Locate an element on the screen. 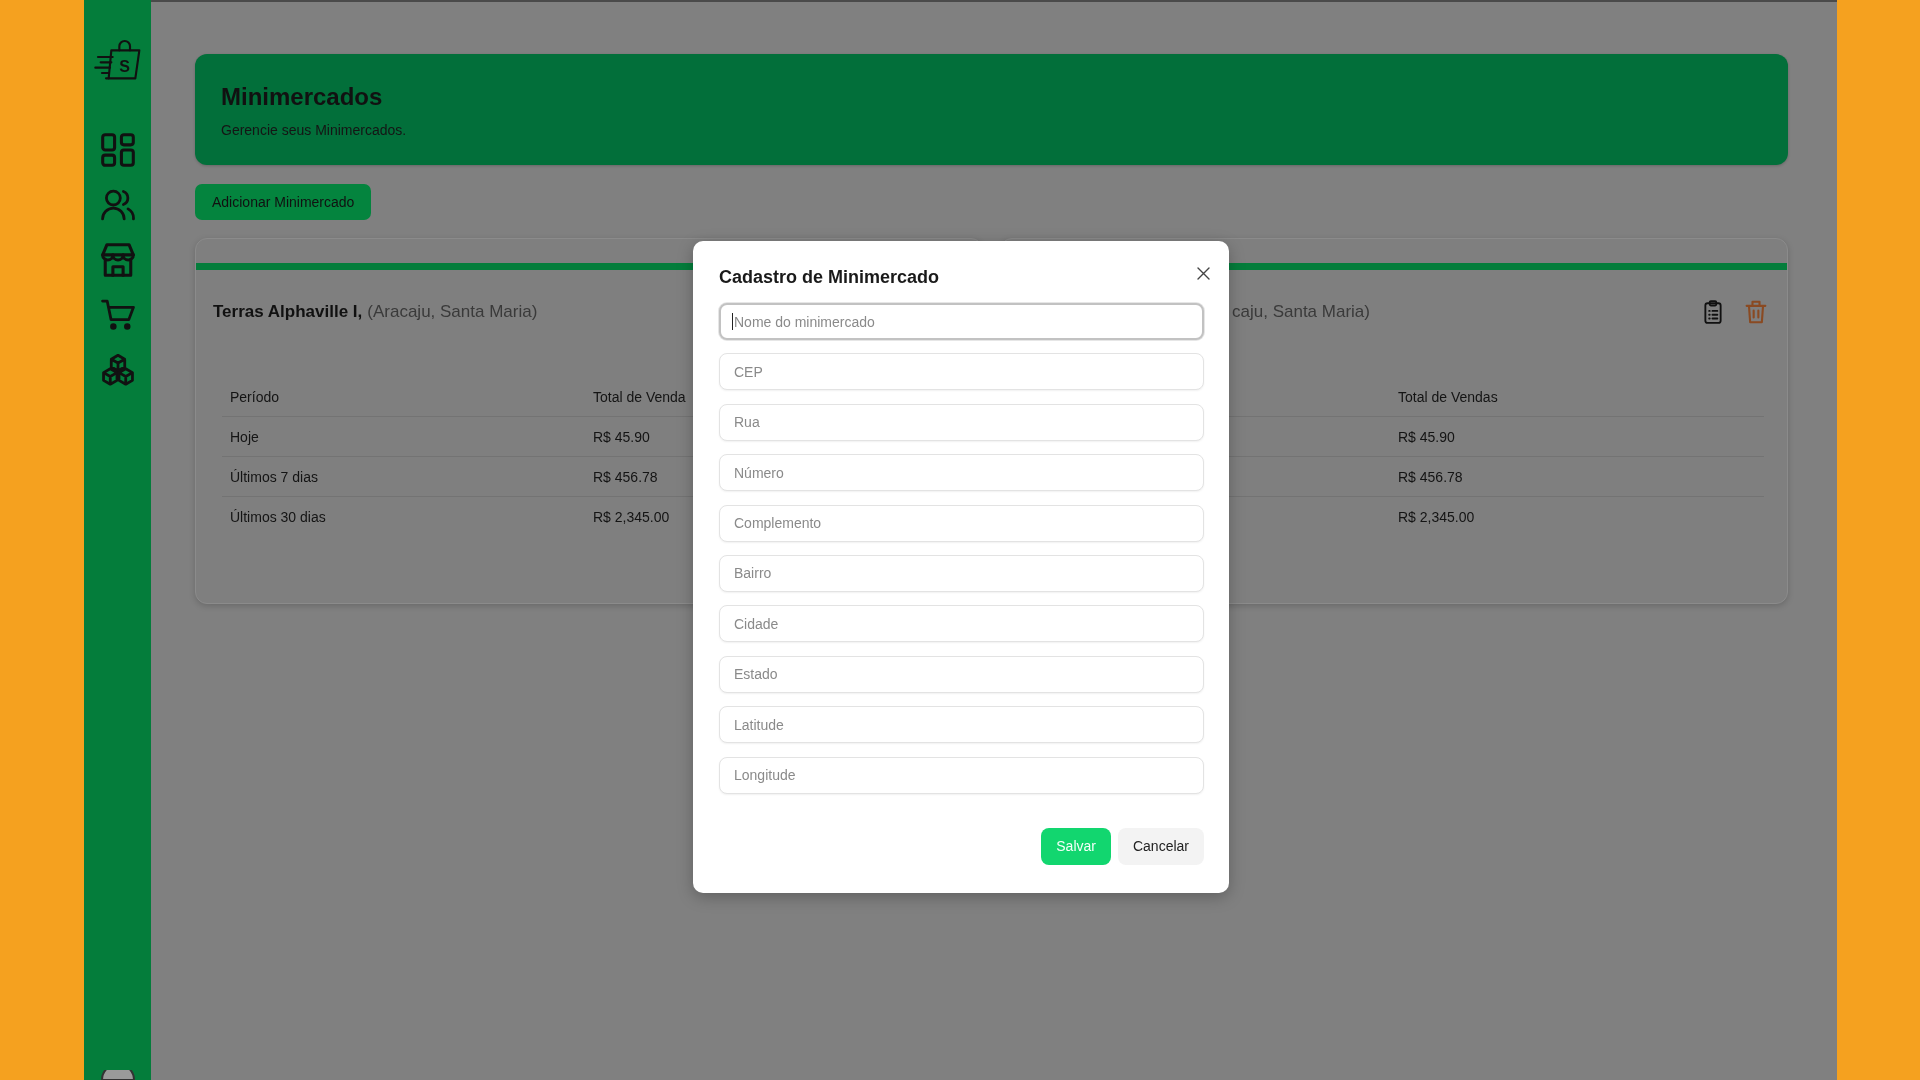  dashboard-icon is located at coordinates (117, 150).